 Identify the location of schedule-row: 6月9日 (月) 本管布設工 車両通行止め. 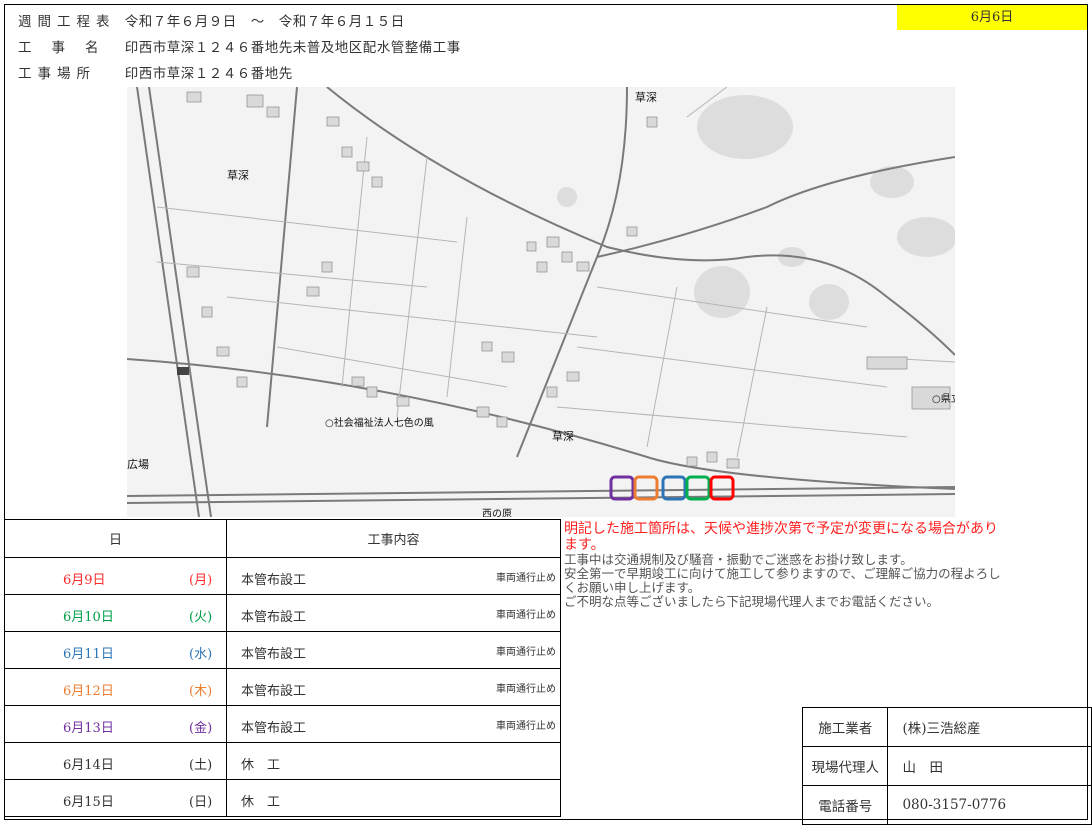
(282, 576).